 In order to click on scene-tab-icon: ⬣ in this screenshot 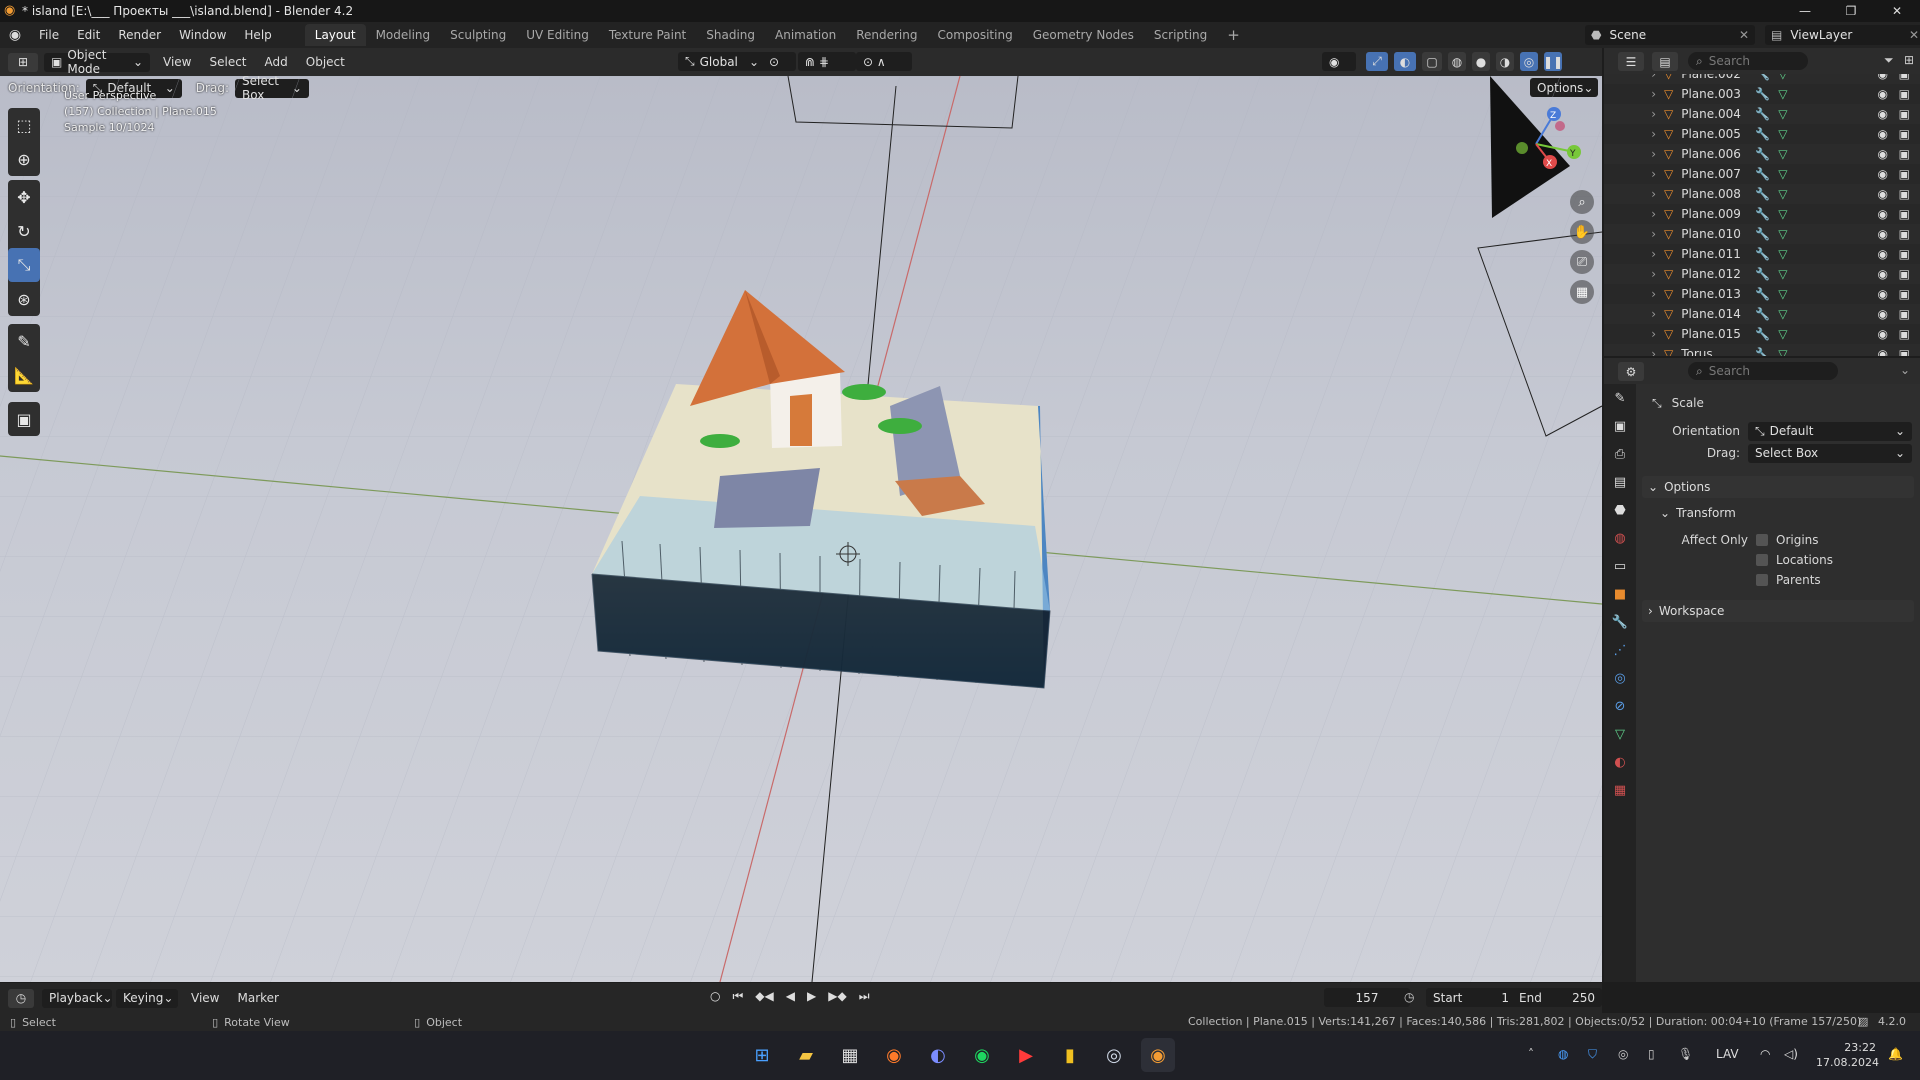, I will do `click(1620, 510)`.